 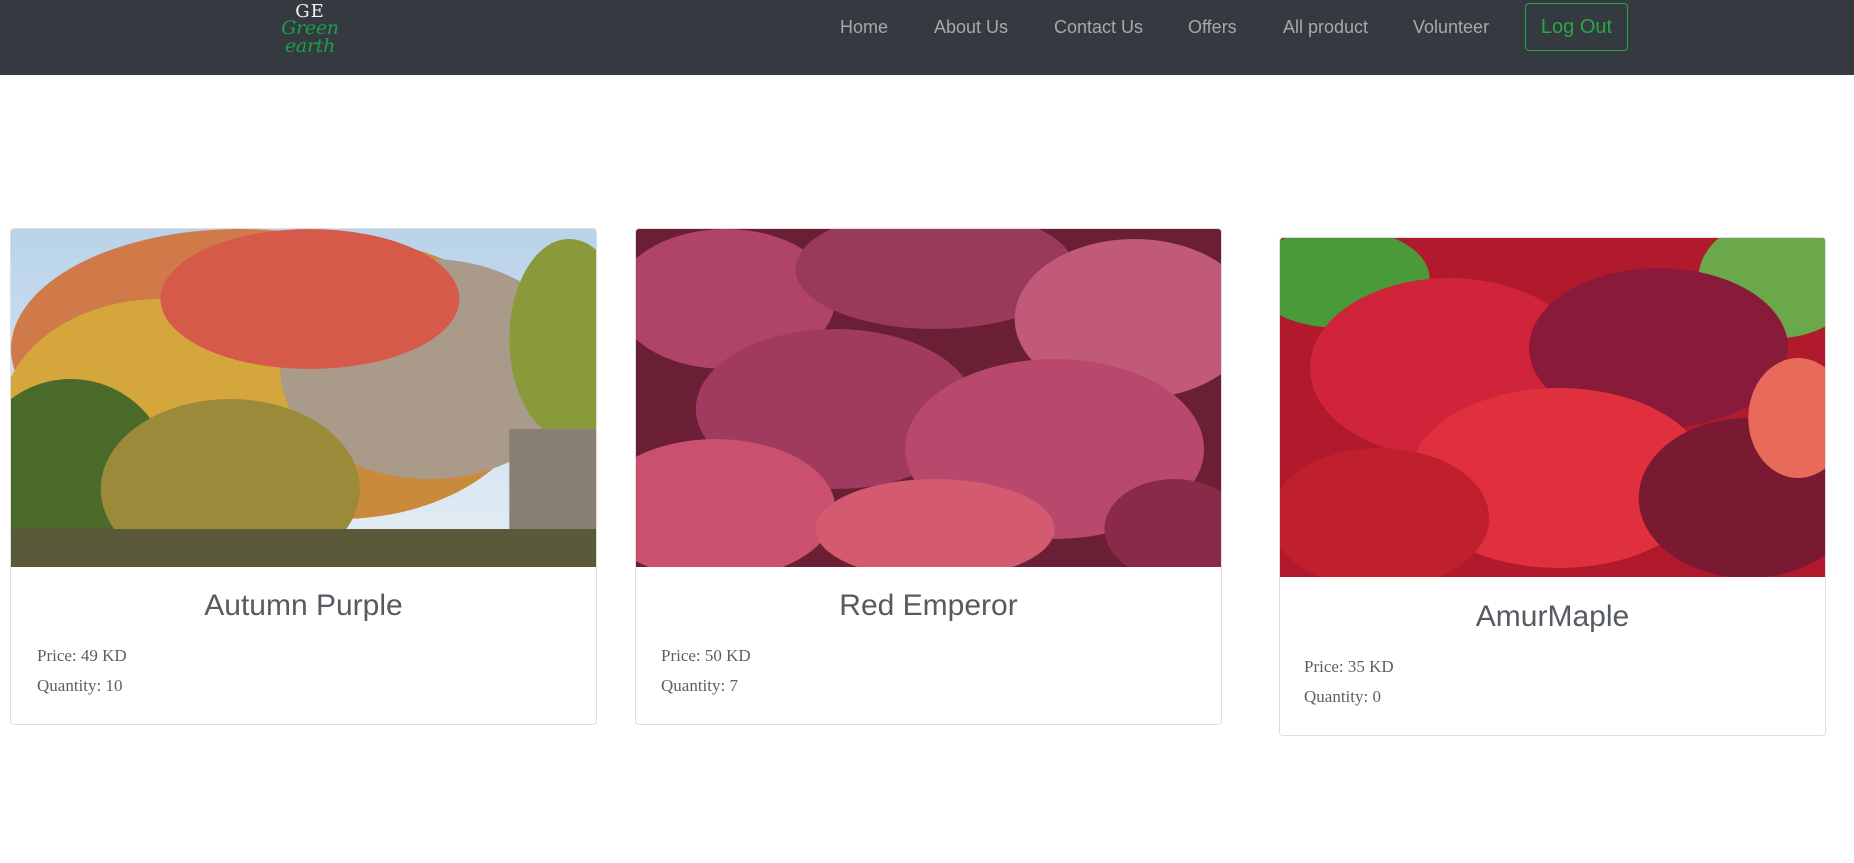 What do you see at coordinates (1098, 27) in the screenshot?
I see `nav-contact-us: Contact Us` at bounding box center [1098, 27].